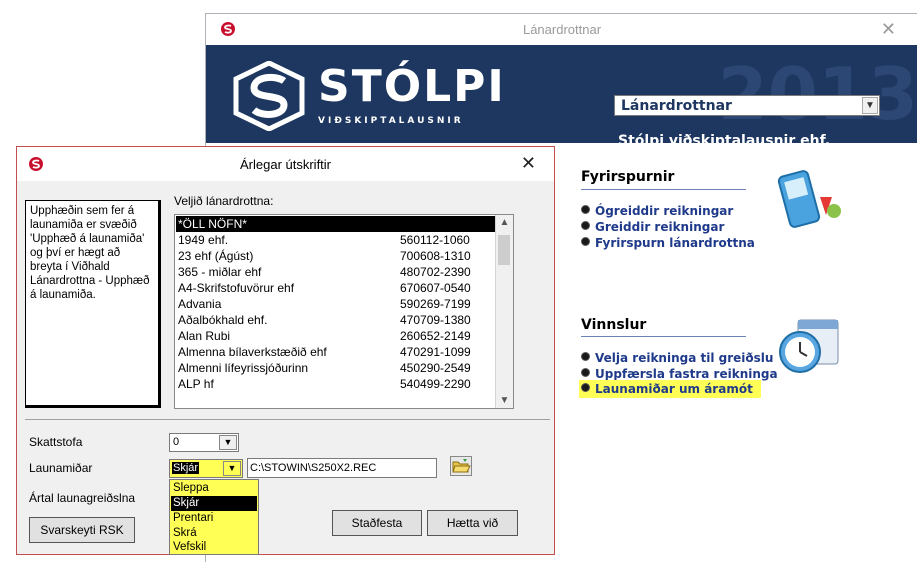  I want to click on menu-item-ogreiddir: Ógreiddir reikningar, so click(657, 211).